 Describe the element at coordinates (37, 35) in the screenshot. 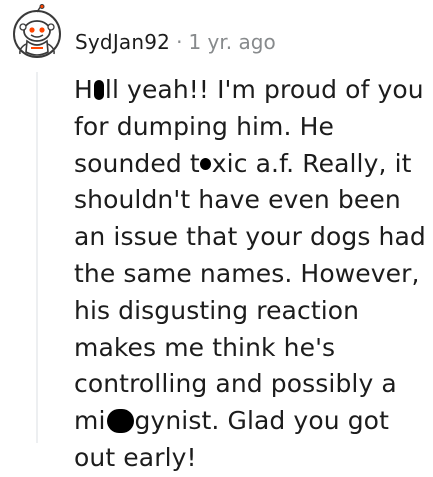

I see `user-avatar-icon` at that location.